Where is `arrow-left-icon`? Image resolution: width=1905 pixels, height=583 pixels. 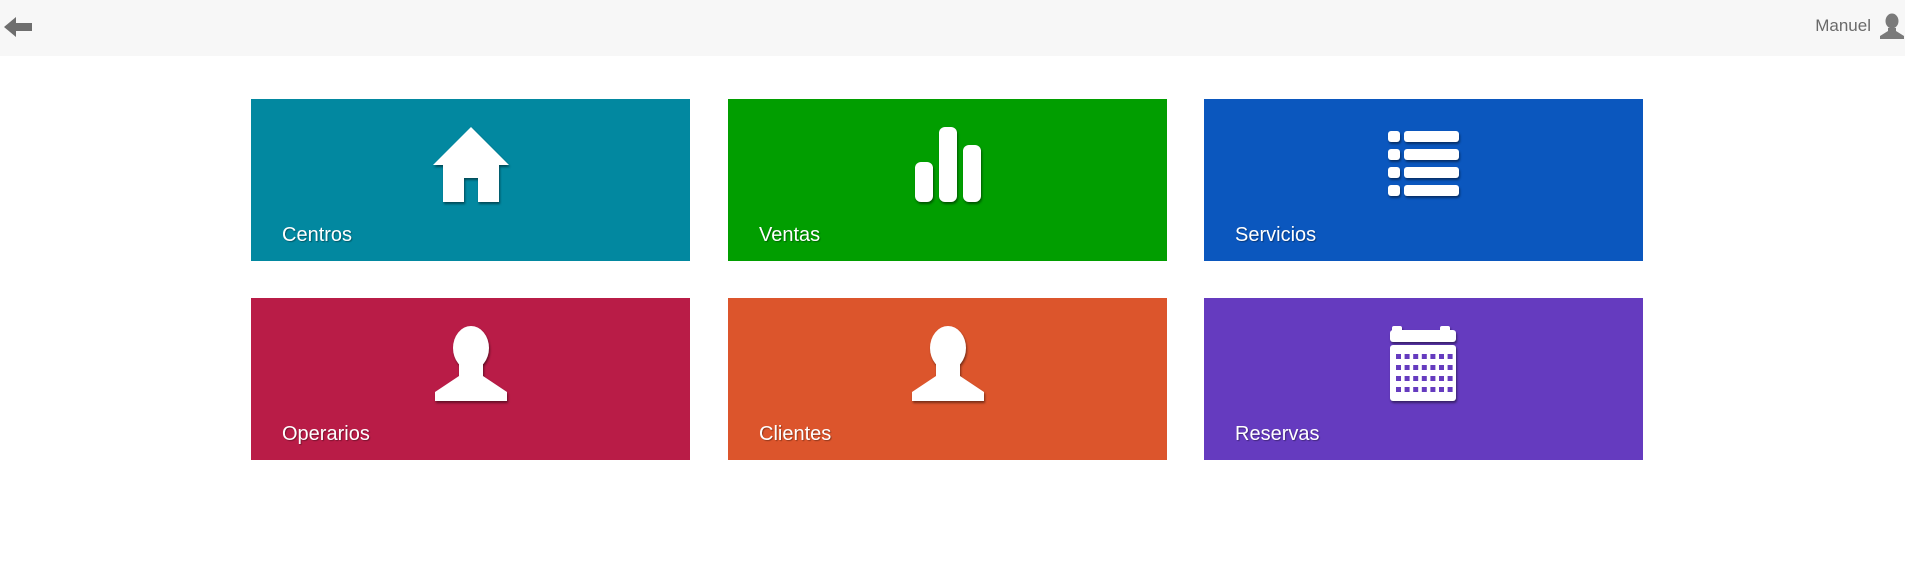 arrow-left-icon is located at coordinates (18, 27).